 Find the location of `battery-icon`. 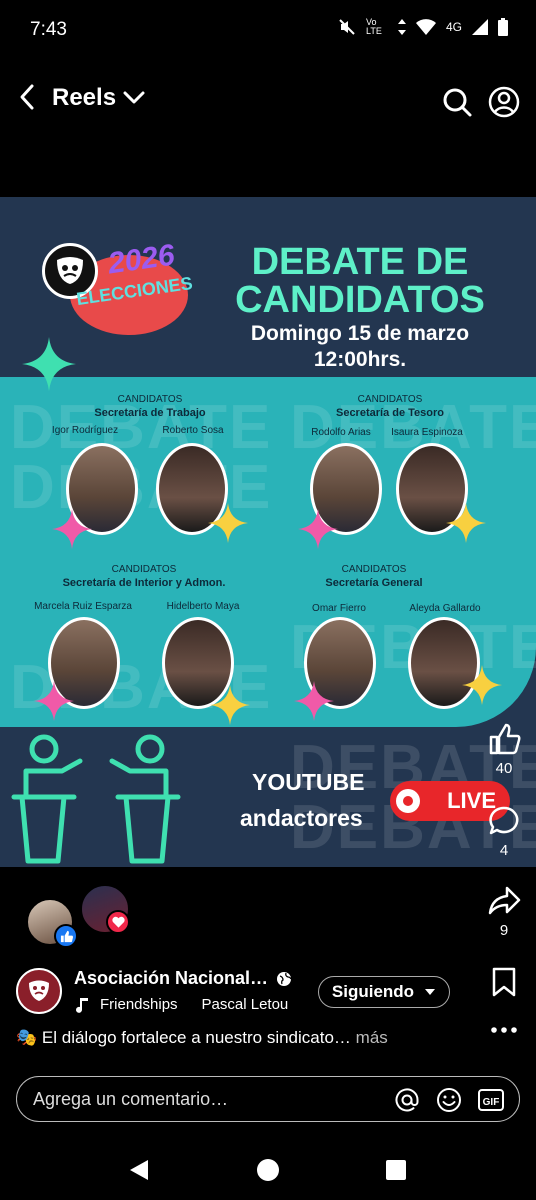

battery-icon is located at coordinates (503, 27).